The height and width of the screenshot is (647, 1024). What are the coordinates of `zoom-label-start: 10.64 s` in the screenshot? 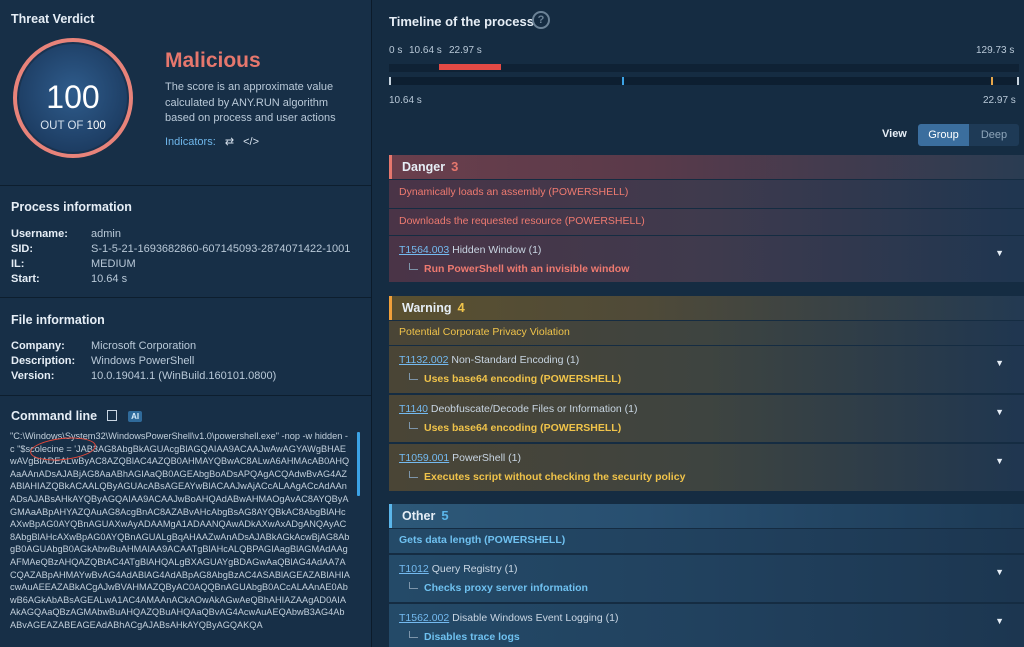 It's located at (405, 100).